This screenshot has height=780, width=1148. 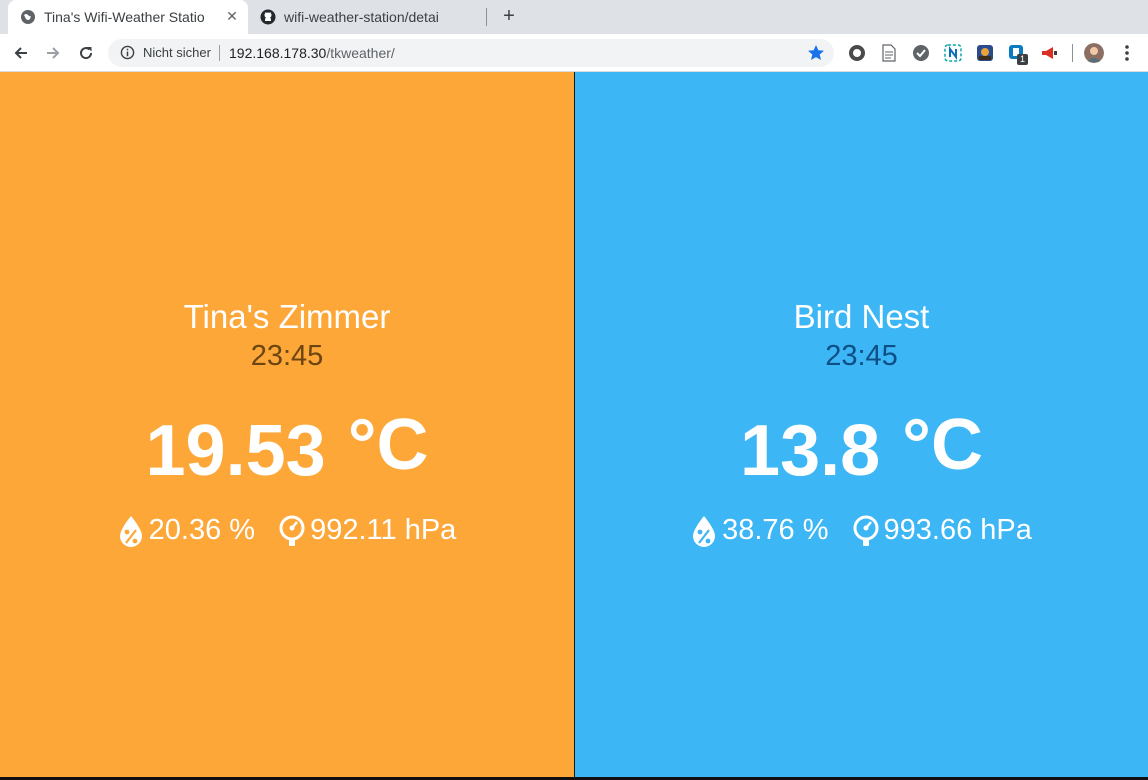 What do you see at coordinates (287, 316) in the screenshot?
I see `station-name: Tina's Zimmer` at bounding box center [287, 316].